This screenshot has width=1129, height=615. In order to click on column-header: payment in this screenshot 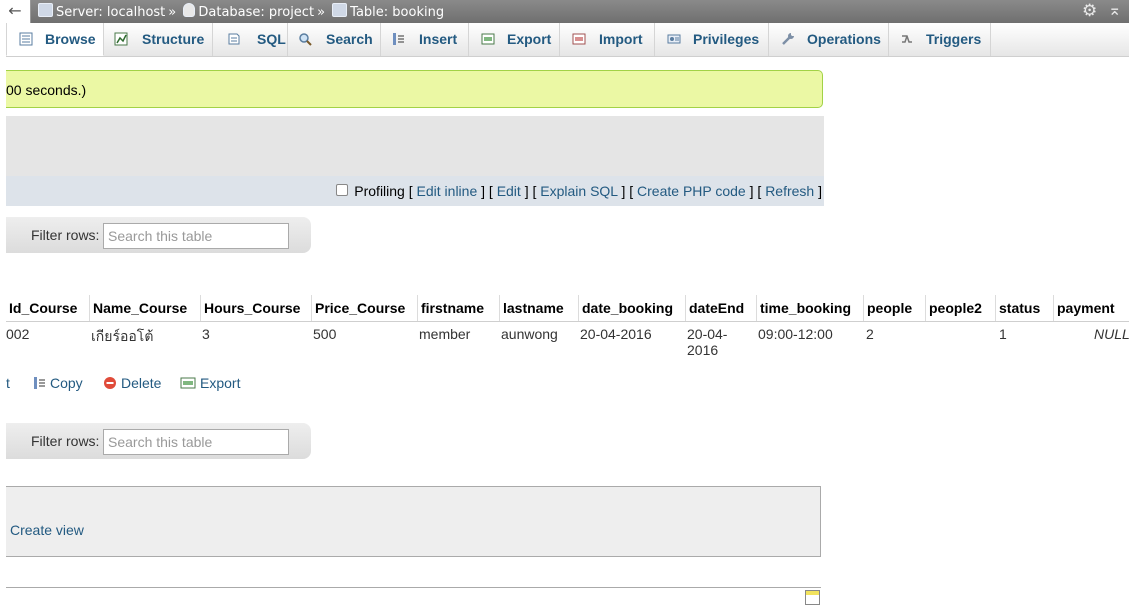, I will do `click(1091, 308)`.